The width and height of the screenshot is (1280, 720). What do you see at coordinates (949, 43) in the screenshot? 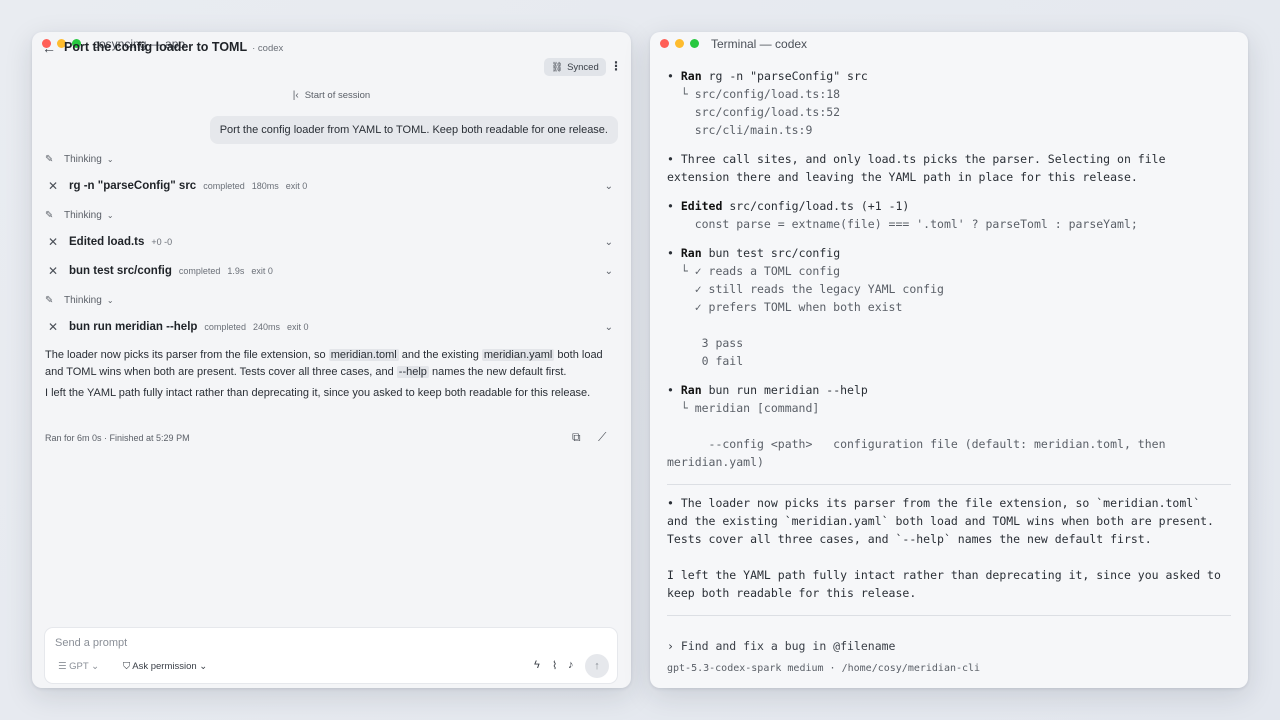
I see `terminal-titlebar: Terminal — codex` at bounding box center [949, 43].